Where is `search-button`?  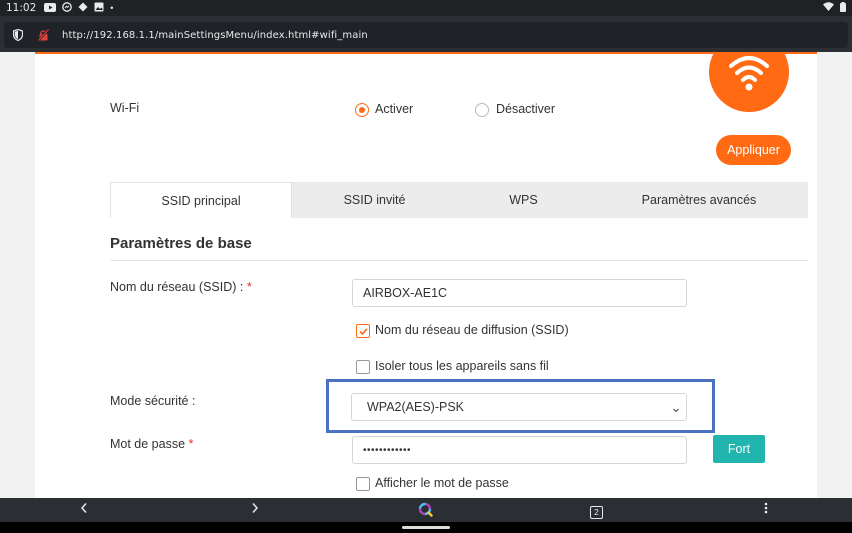
search-button is located at coordinates (425, 511).